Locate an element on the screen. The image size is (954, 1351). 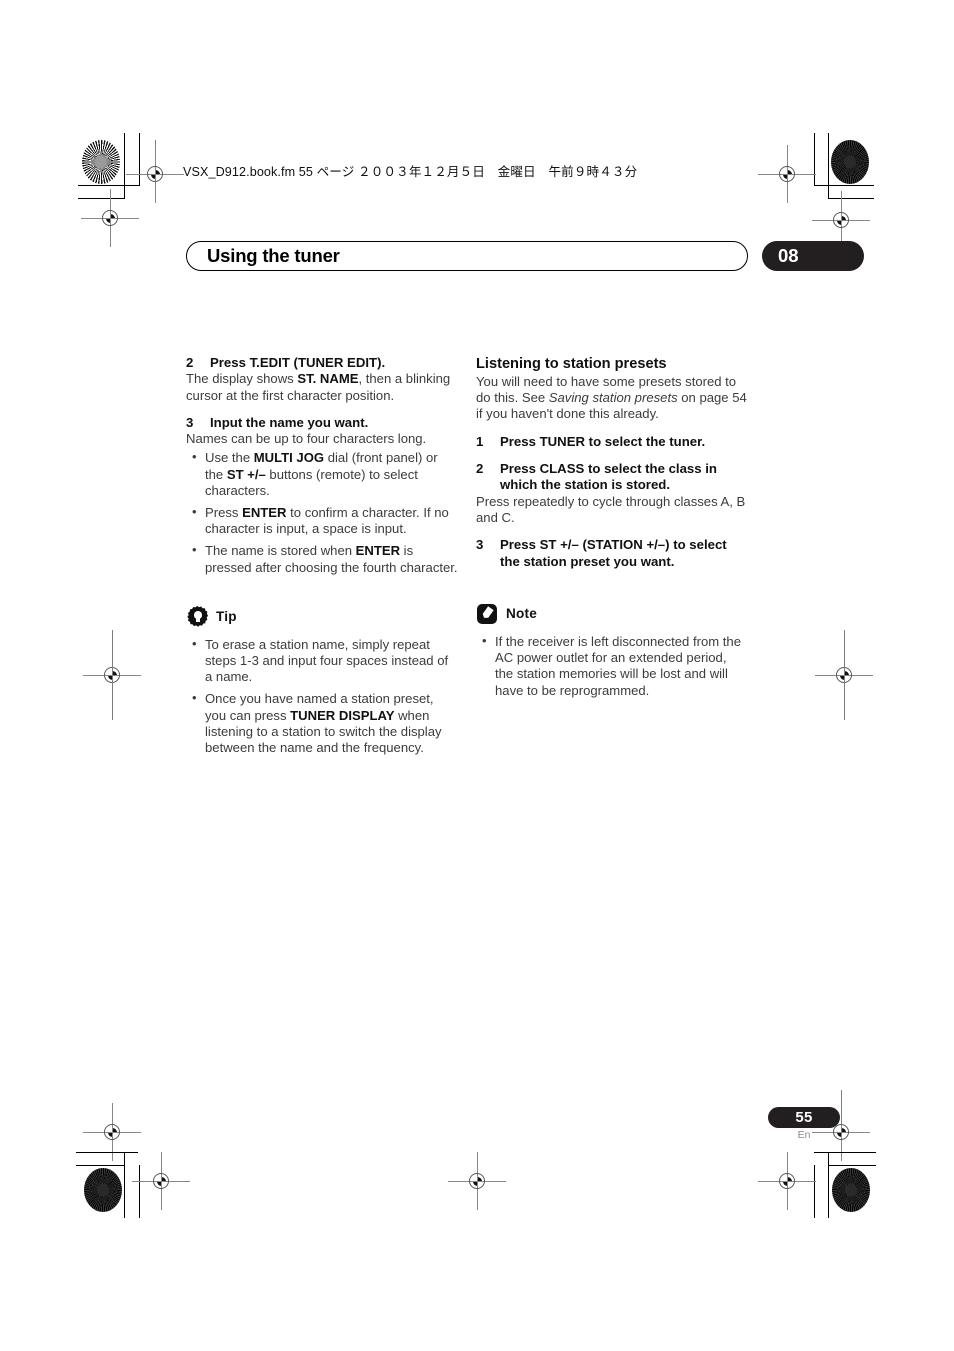
registration-mark-bottom-center is located at coordinates (477, 1181).